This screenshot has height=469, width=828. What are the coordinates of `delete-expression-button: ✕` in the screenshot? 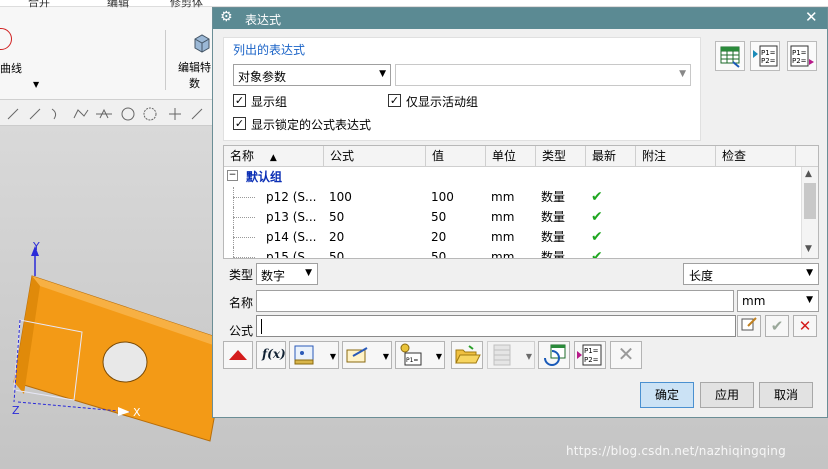 It's located at (626, 355).